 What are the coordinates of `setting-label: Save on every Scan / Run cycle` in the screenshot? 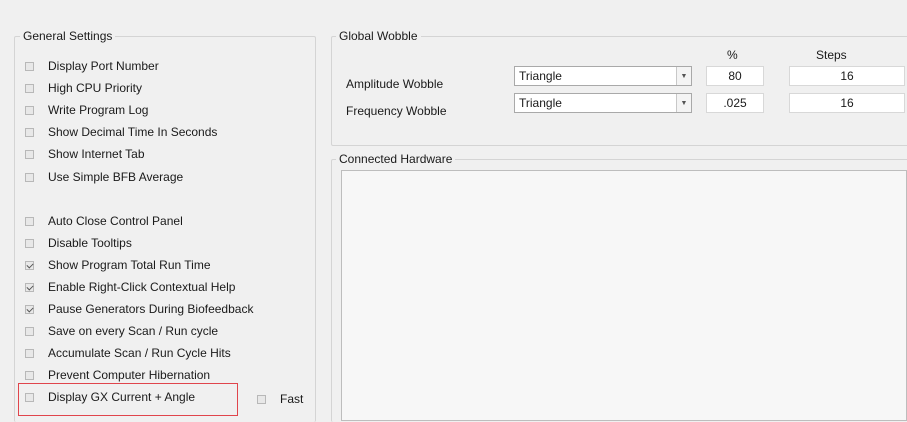 It's located at (133, 331).